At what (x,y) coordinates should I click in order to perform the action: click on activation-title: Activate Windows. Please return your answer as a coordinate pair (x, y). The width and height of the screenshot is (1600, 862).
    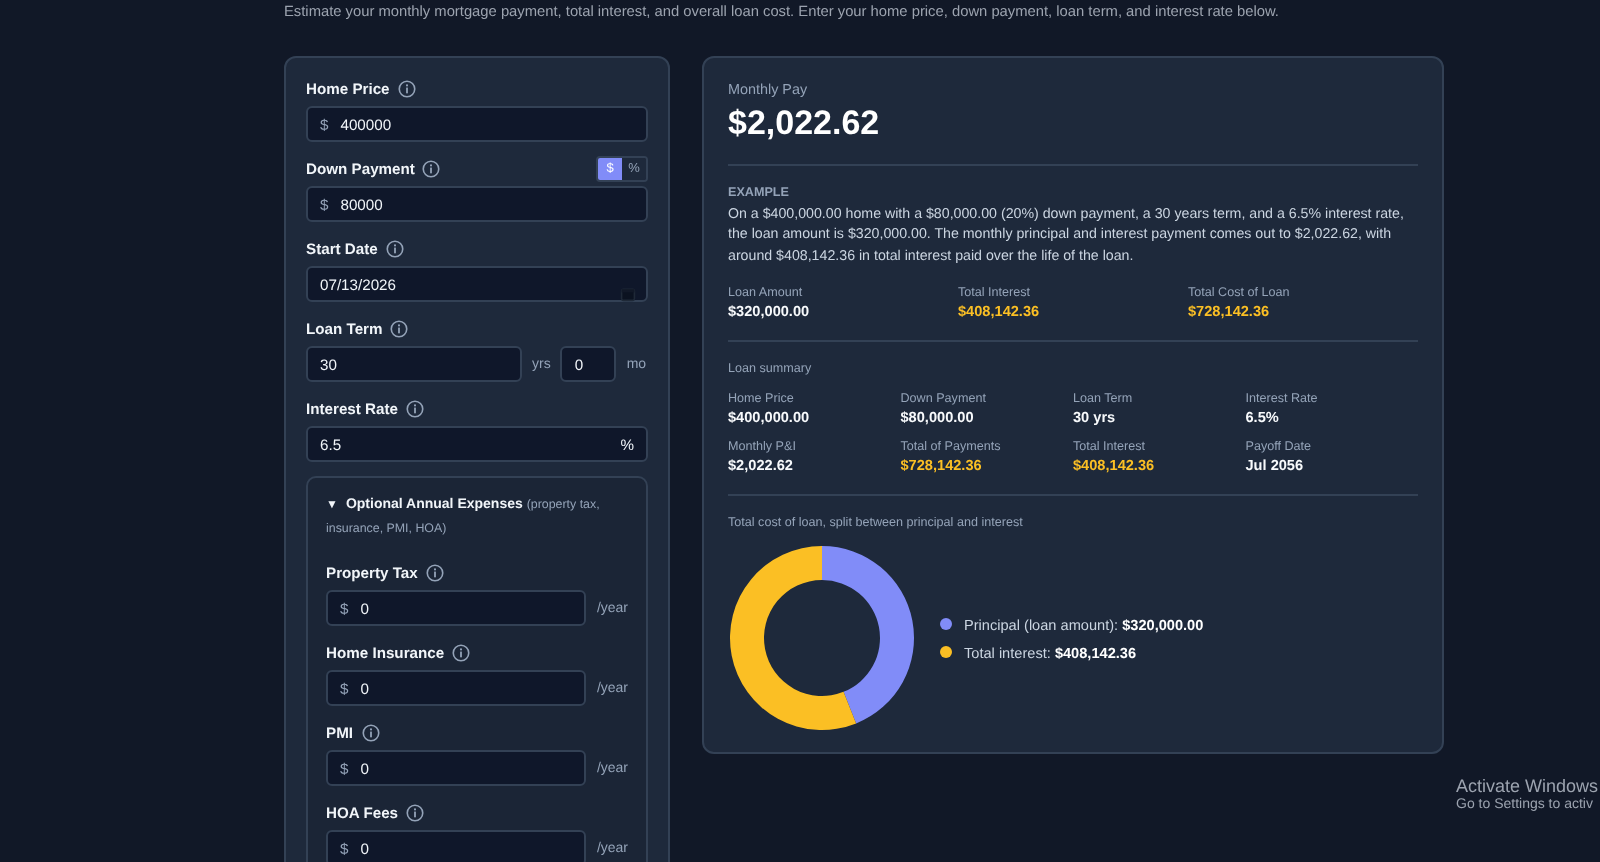
    Looking at the image, I should click on (1527, 786).